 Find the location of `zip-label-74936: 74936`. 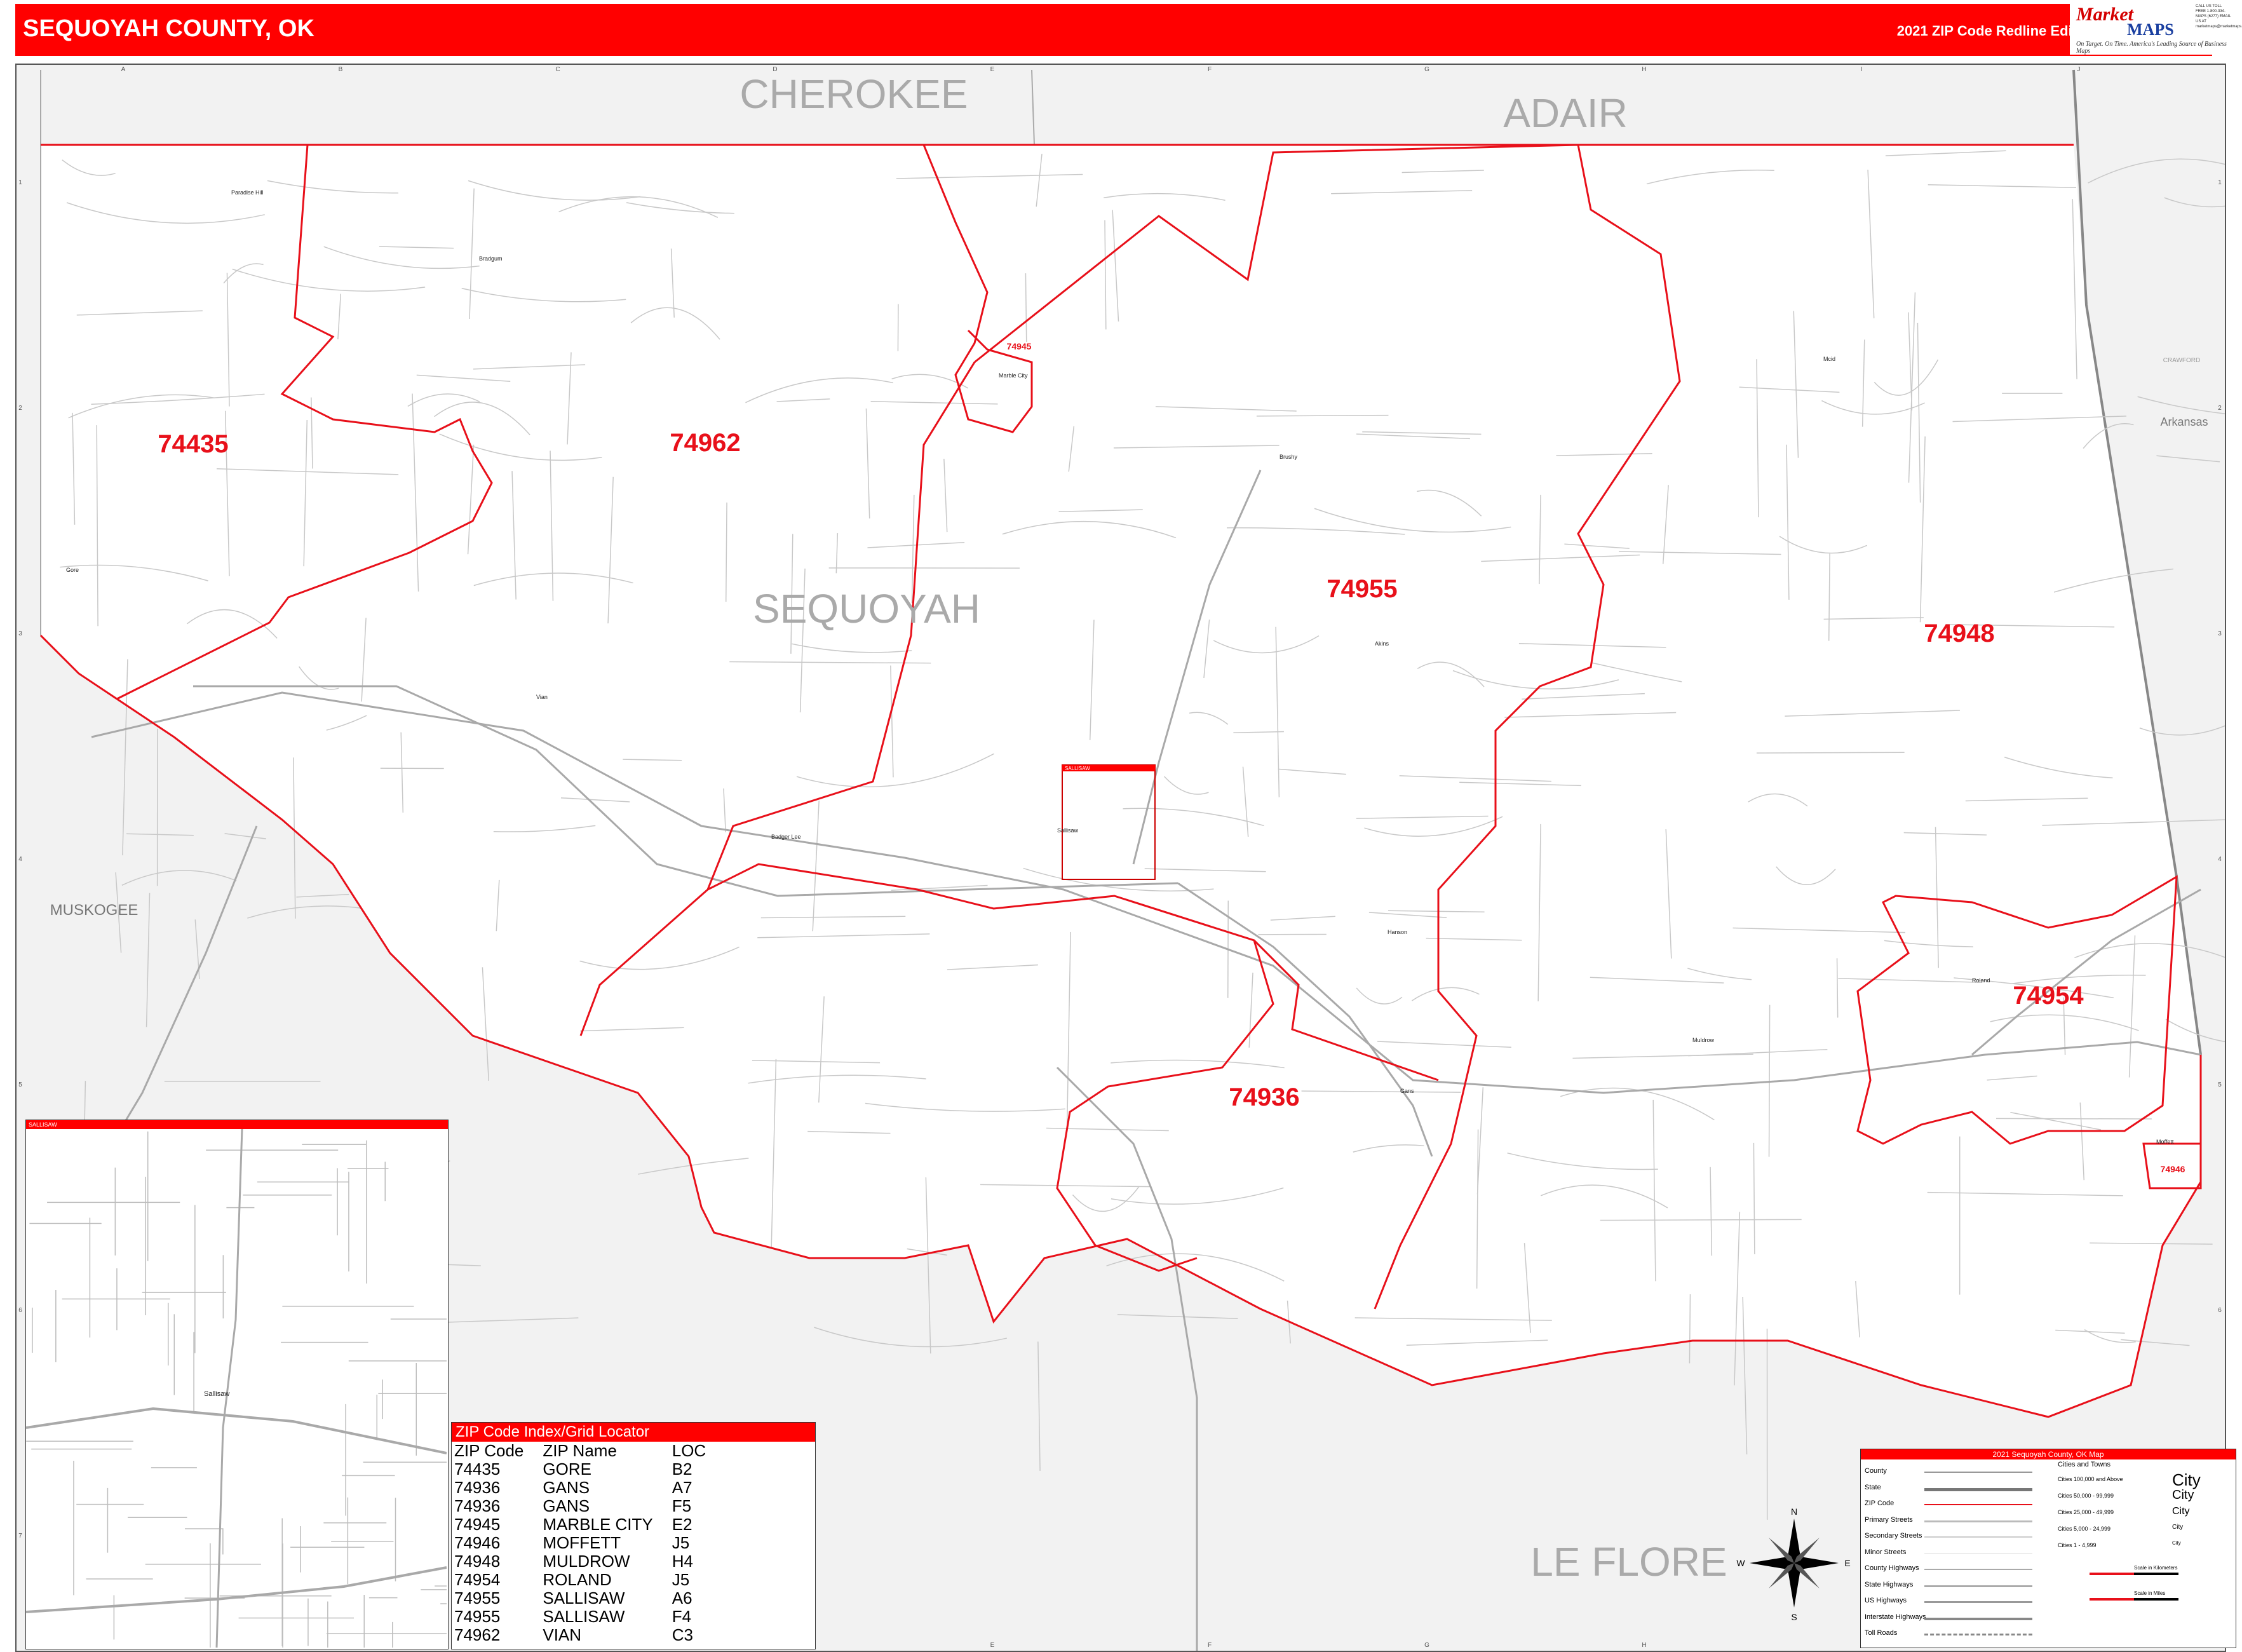

zip-label-74936: 74936 is located at coordinates (1264, 1097).